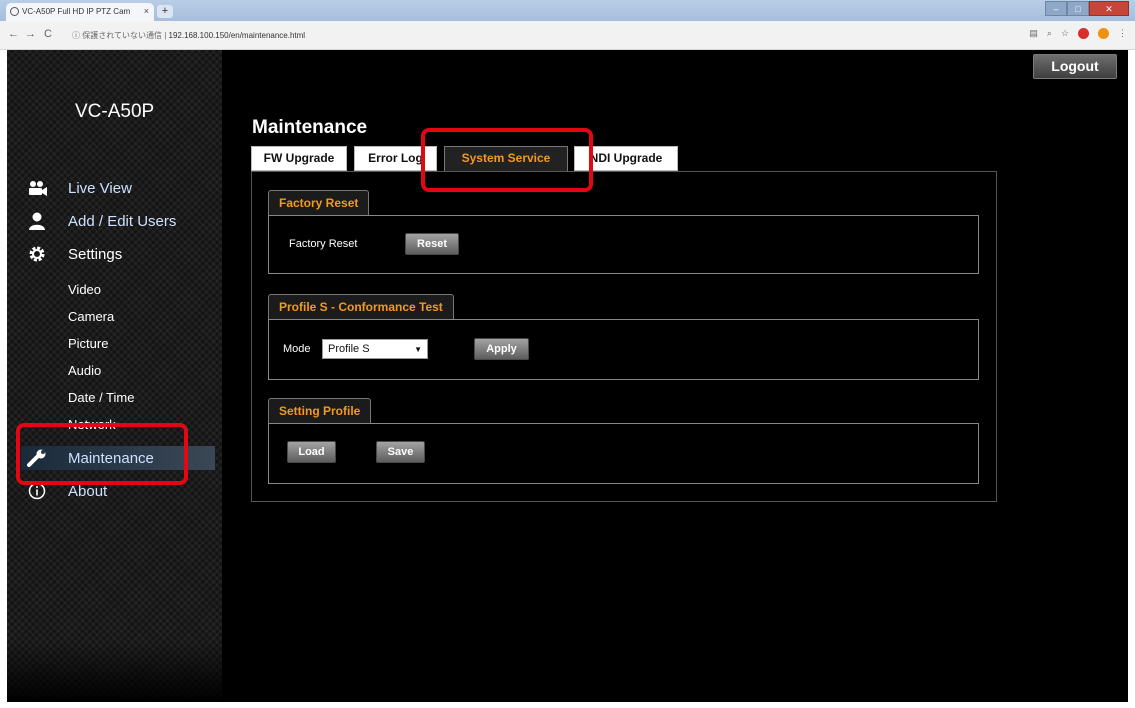  I want to click on new-tab-button: +, so click(165, 11).